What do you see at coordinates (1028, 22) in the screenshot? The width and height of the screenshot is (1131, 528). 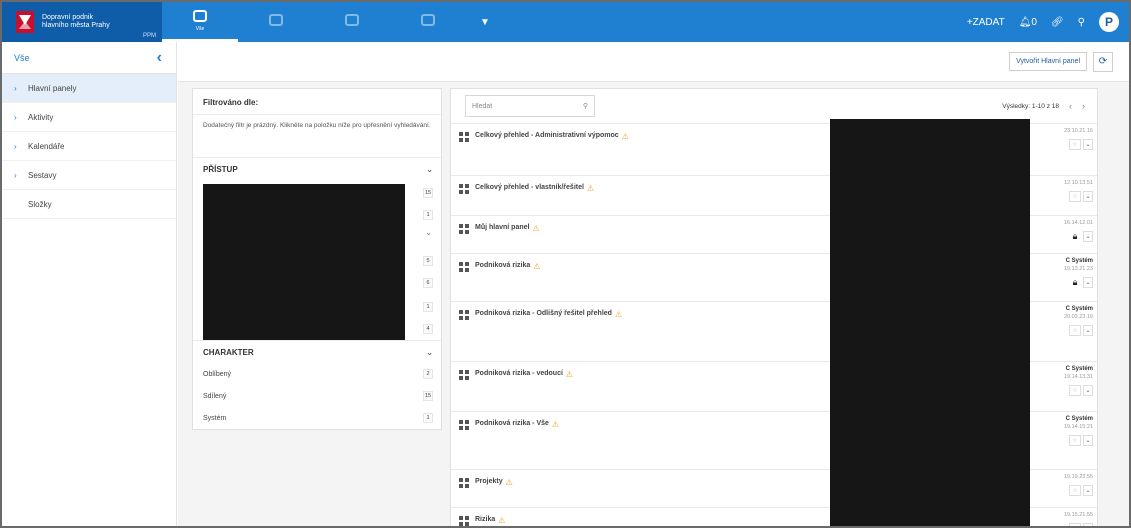 I see `notifications-button: 🔔︎0` at bounding box center [1028, 22].